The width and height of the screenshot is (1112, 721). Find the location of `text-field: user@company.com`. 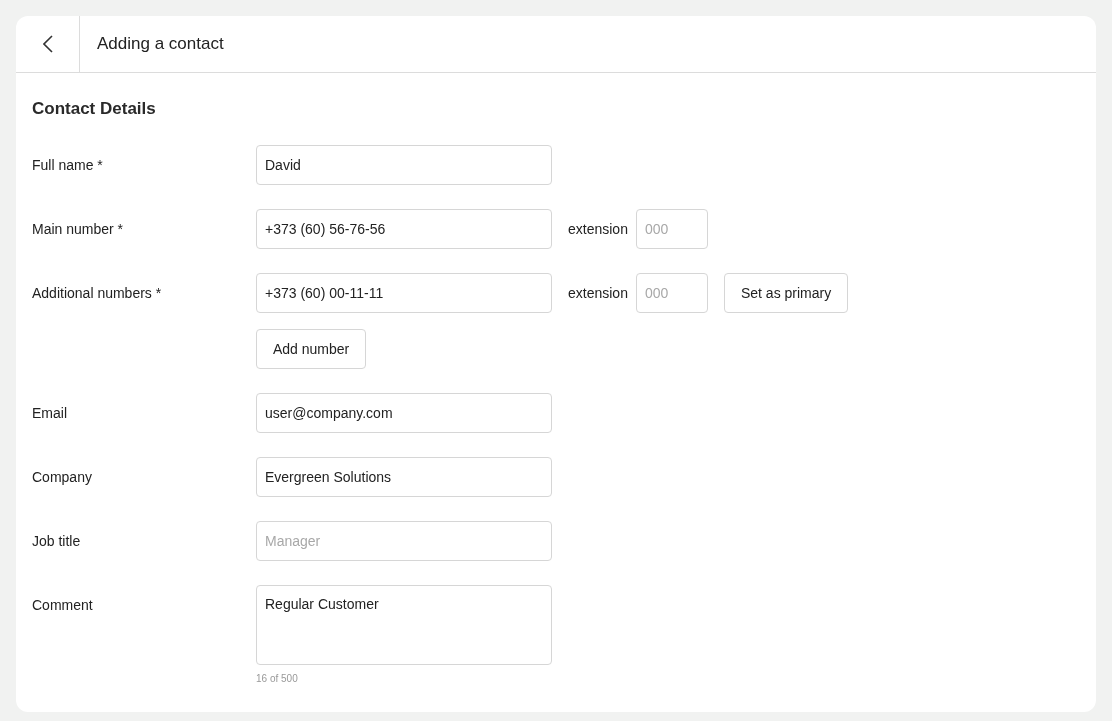

text-field: user@company.com is located at coordinates (404, 413).